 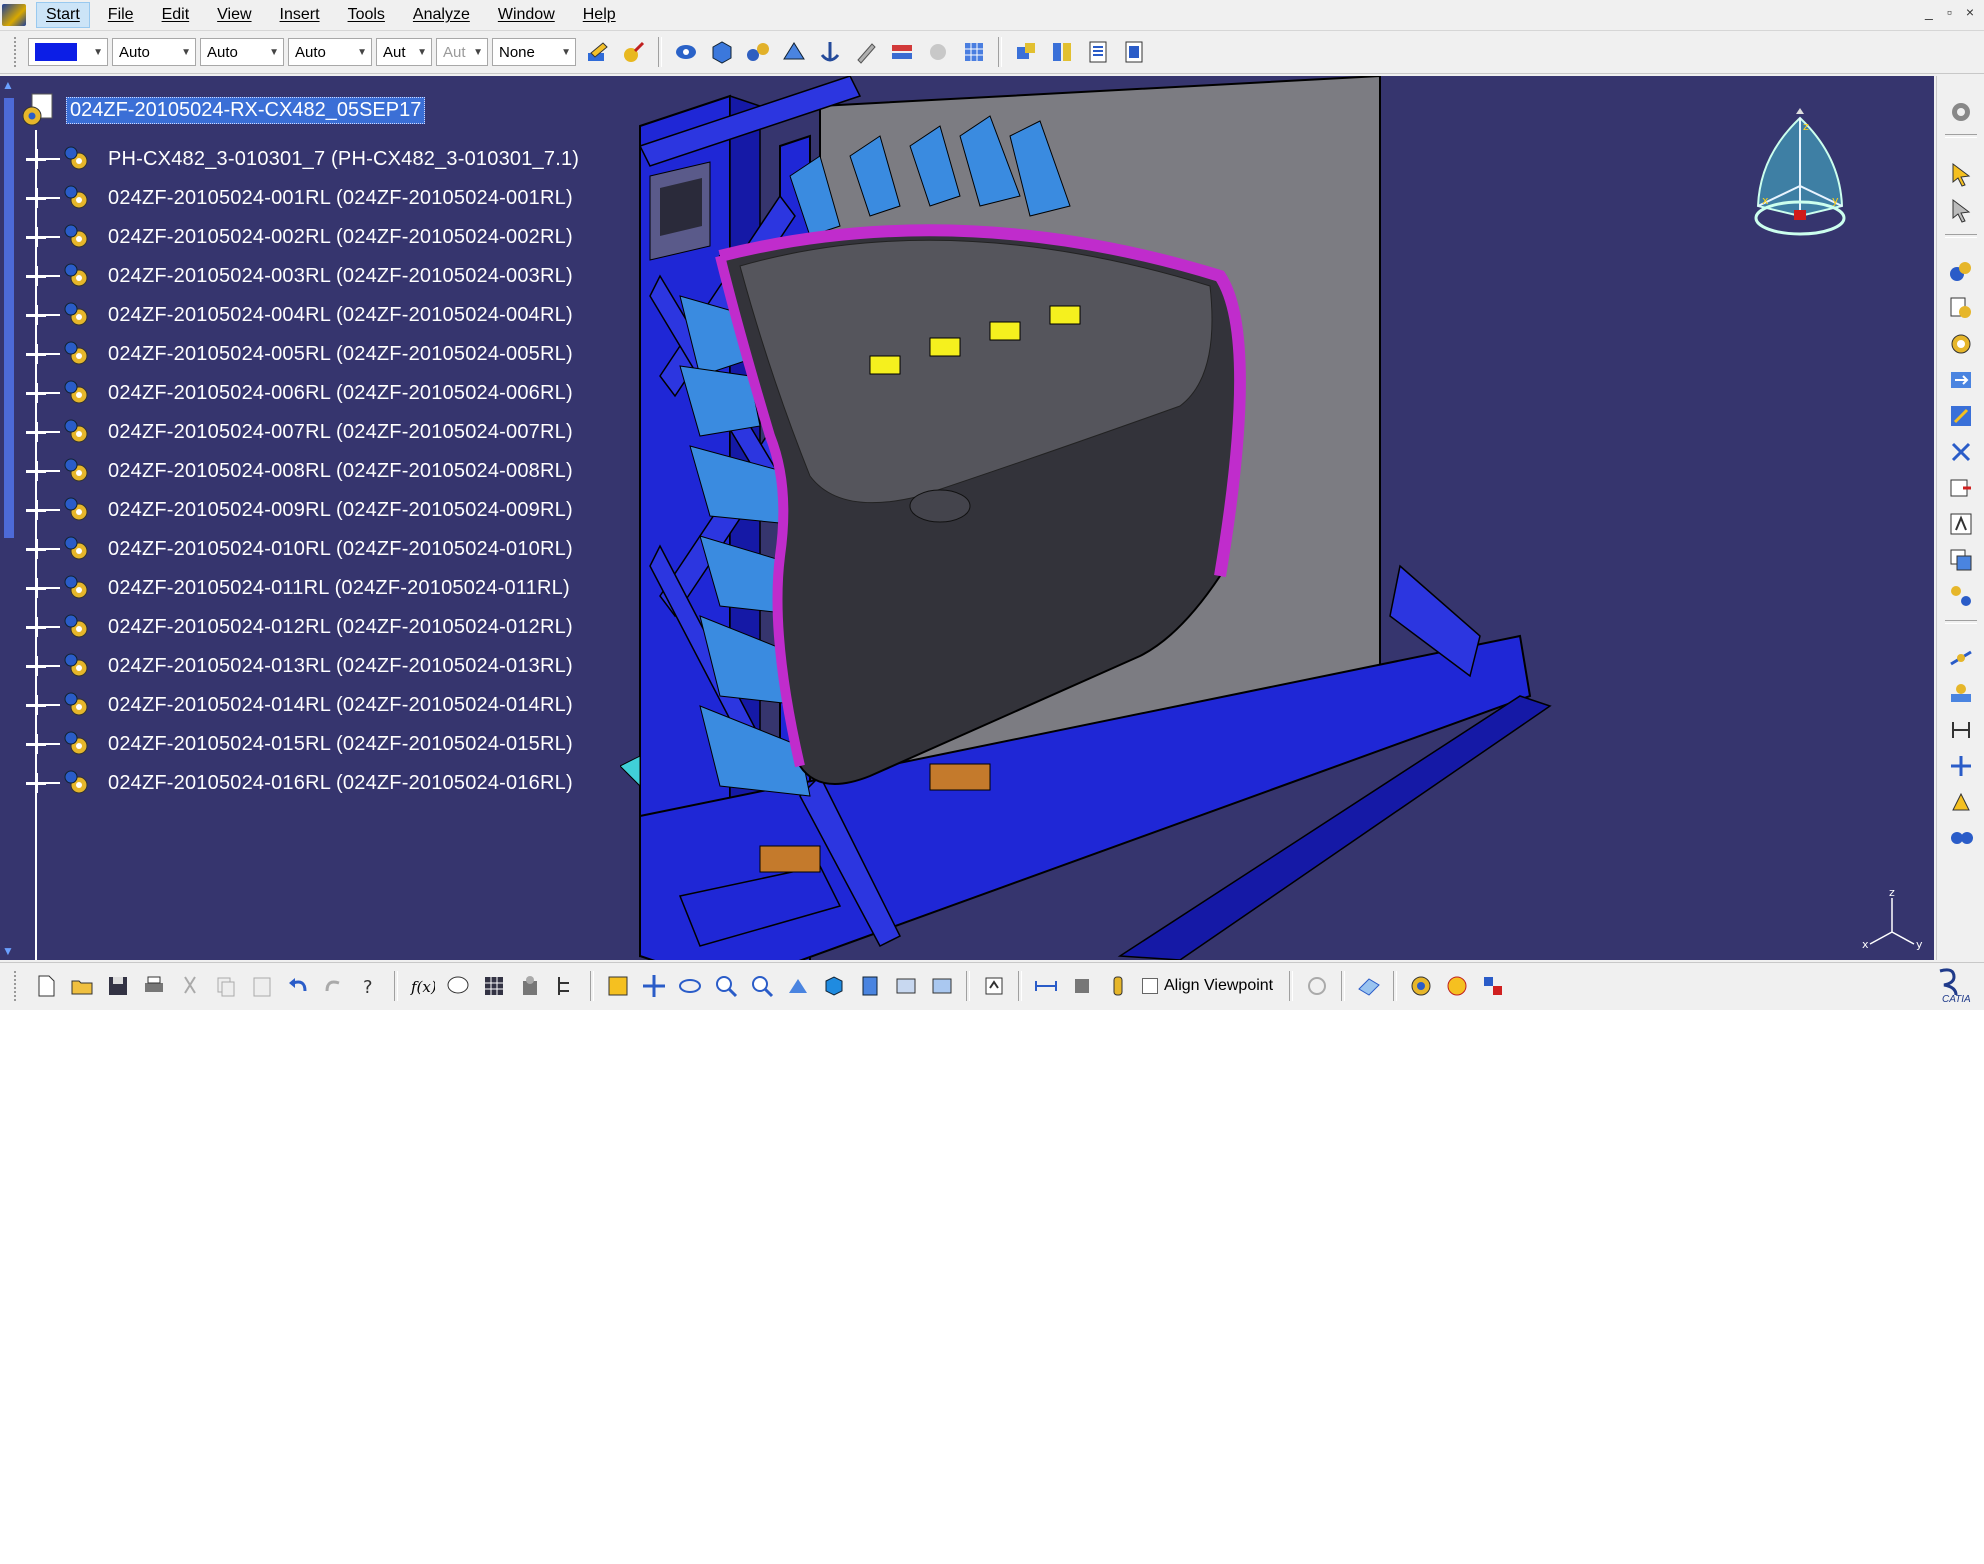 I want to click on new-component-icon, so click(x=1961, y=272).